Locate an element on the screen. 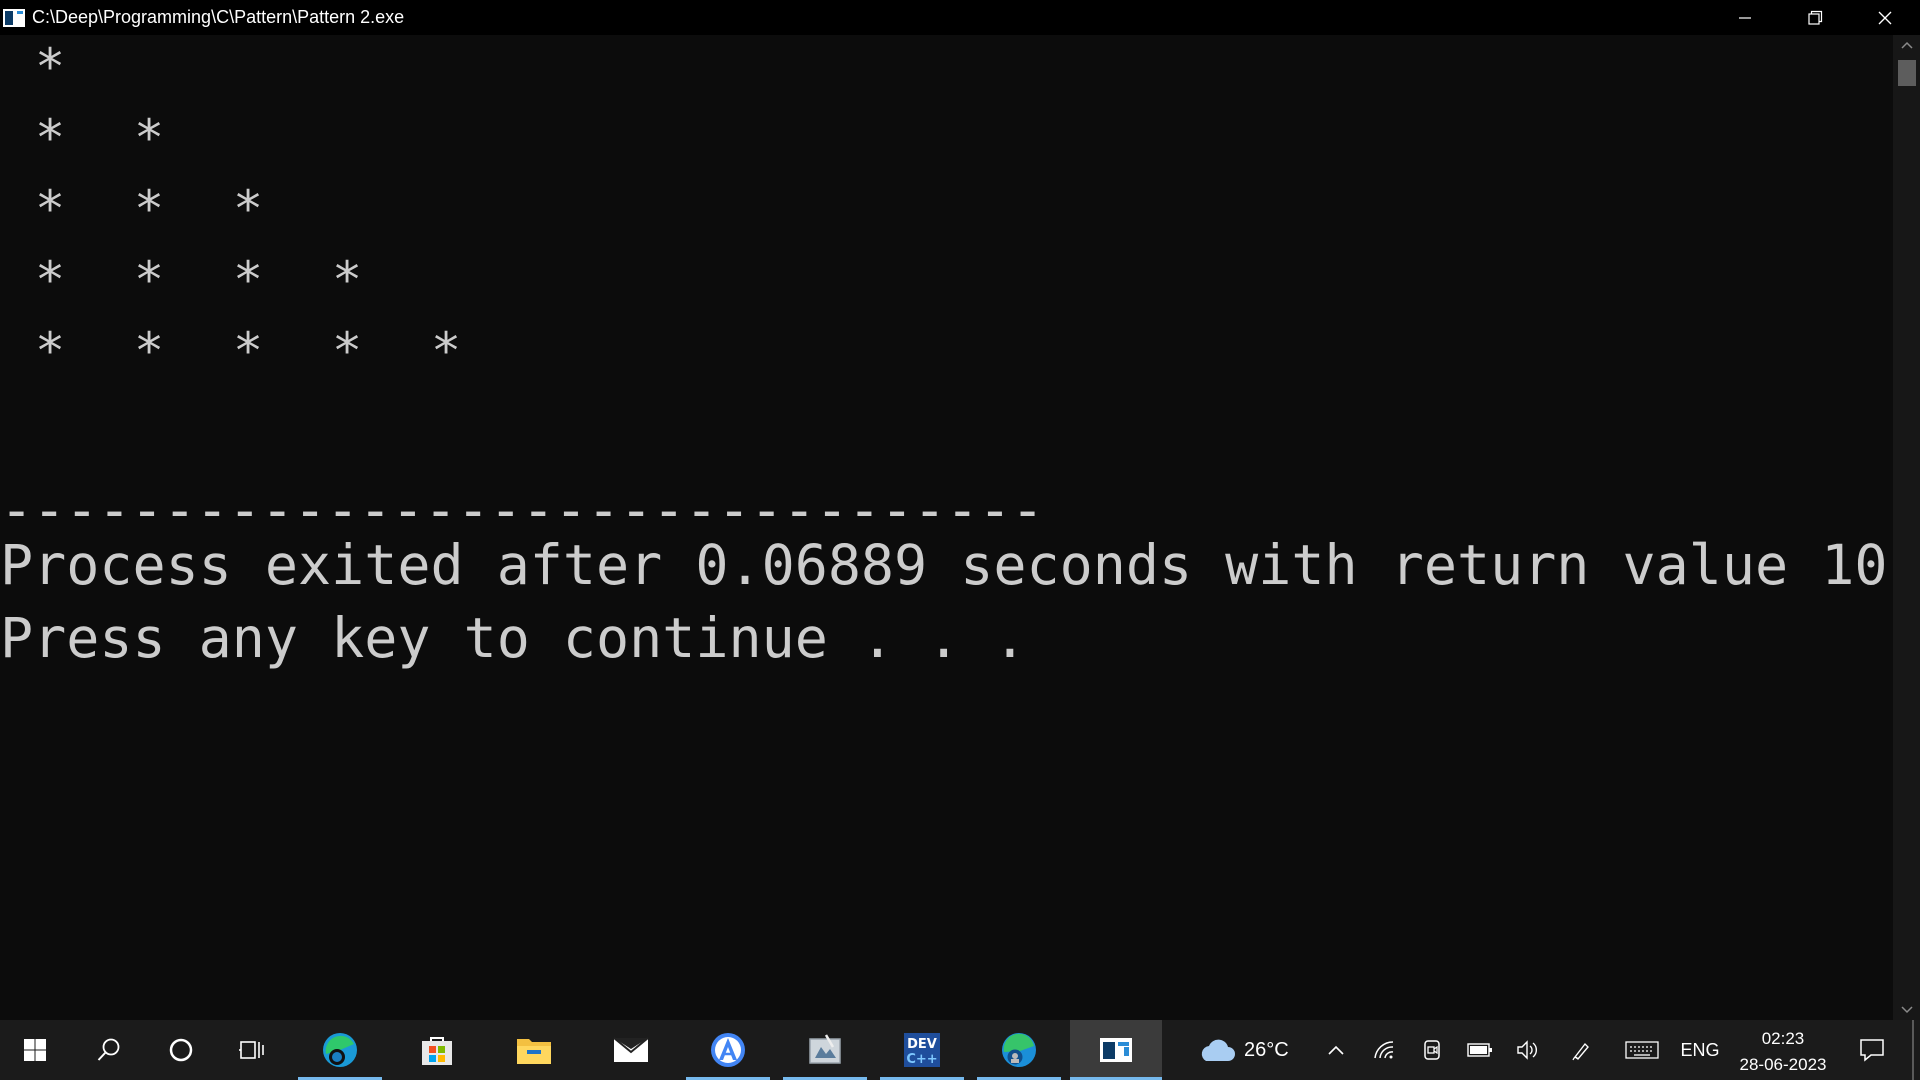 The width and height of the screenshot is (1920, 1080). android-studio-icon is located at coordinates (728, 1050).